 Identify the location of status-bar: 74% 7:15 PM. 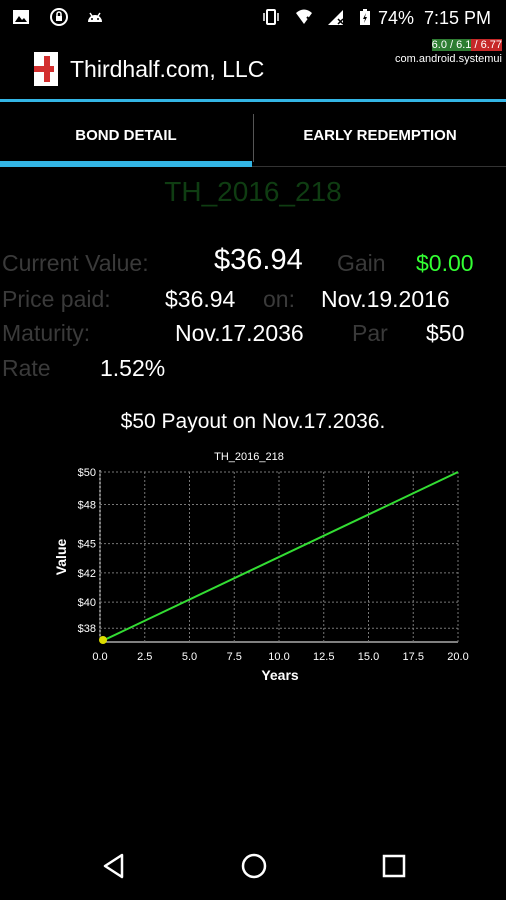
(253, 18).